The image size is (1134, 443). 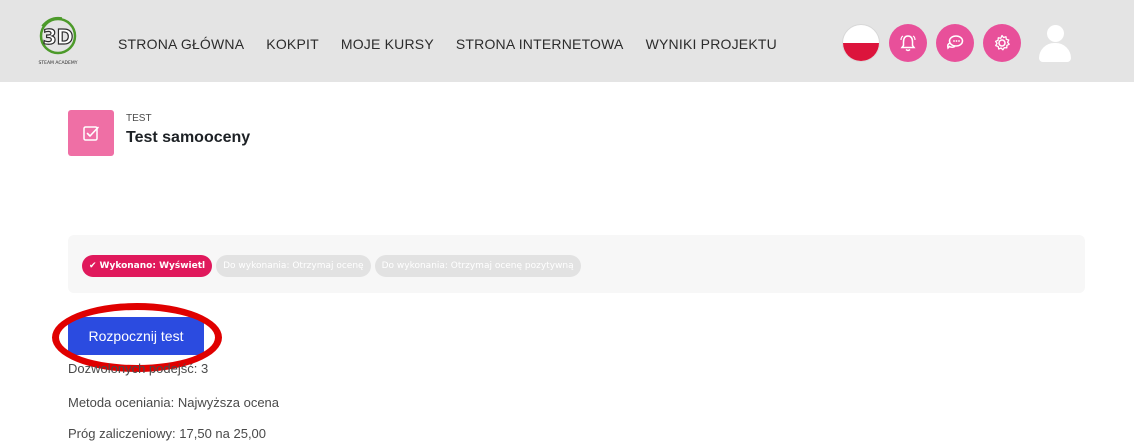 I want to click on logo-3d-icon: 3D STEAM ACADEMY, so click(x=58, y=41).